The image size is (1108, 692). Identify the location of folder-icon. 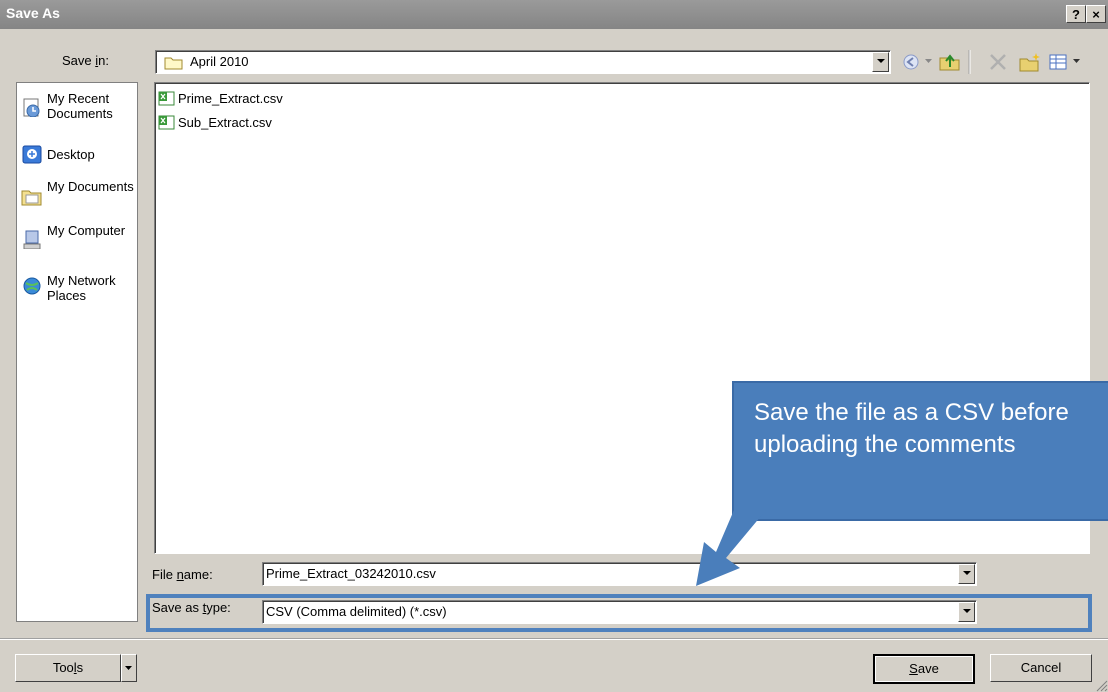
(173, 63).